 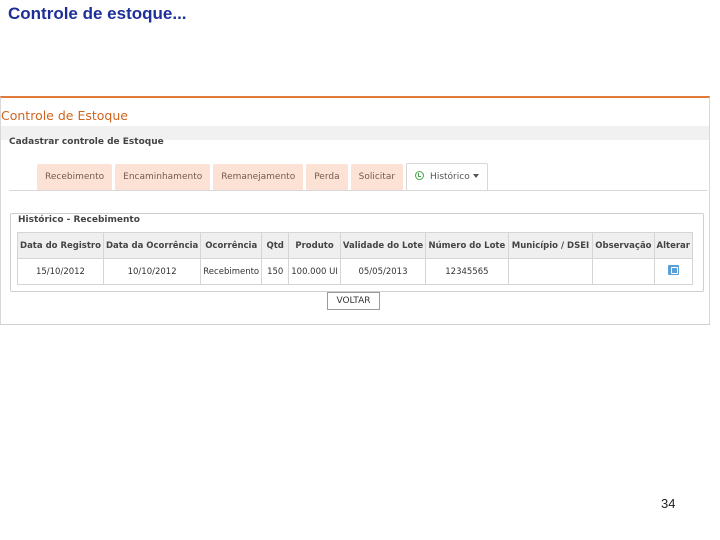 I want to click on tab-encaminhamento: Encaminhamento, so click(x=163, y=177).